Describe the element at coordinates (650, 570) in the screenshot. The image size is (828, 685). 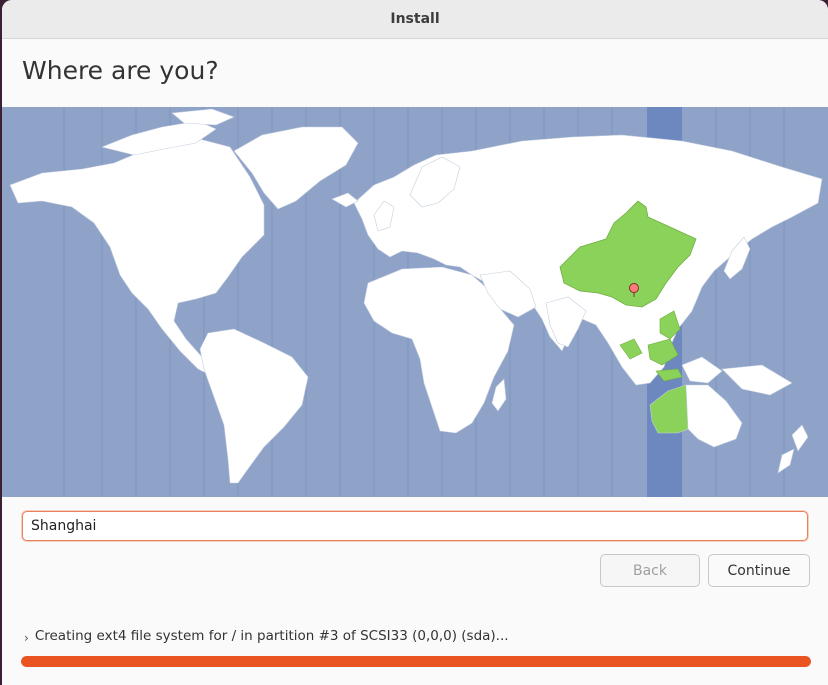
I see `back-button: Back` at that location.